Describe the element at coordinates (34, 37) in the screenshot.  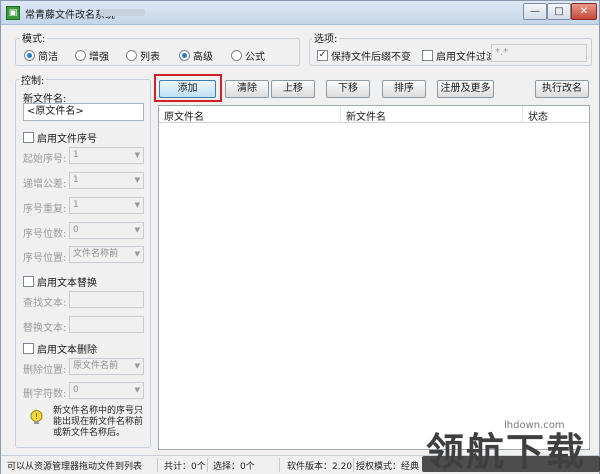
I see `mode-group-label: 模式:` at that location.